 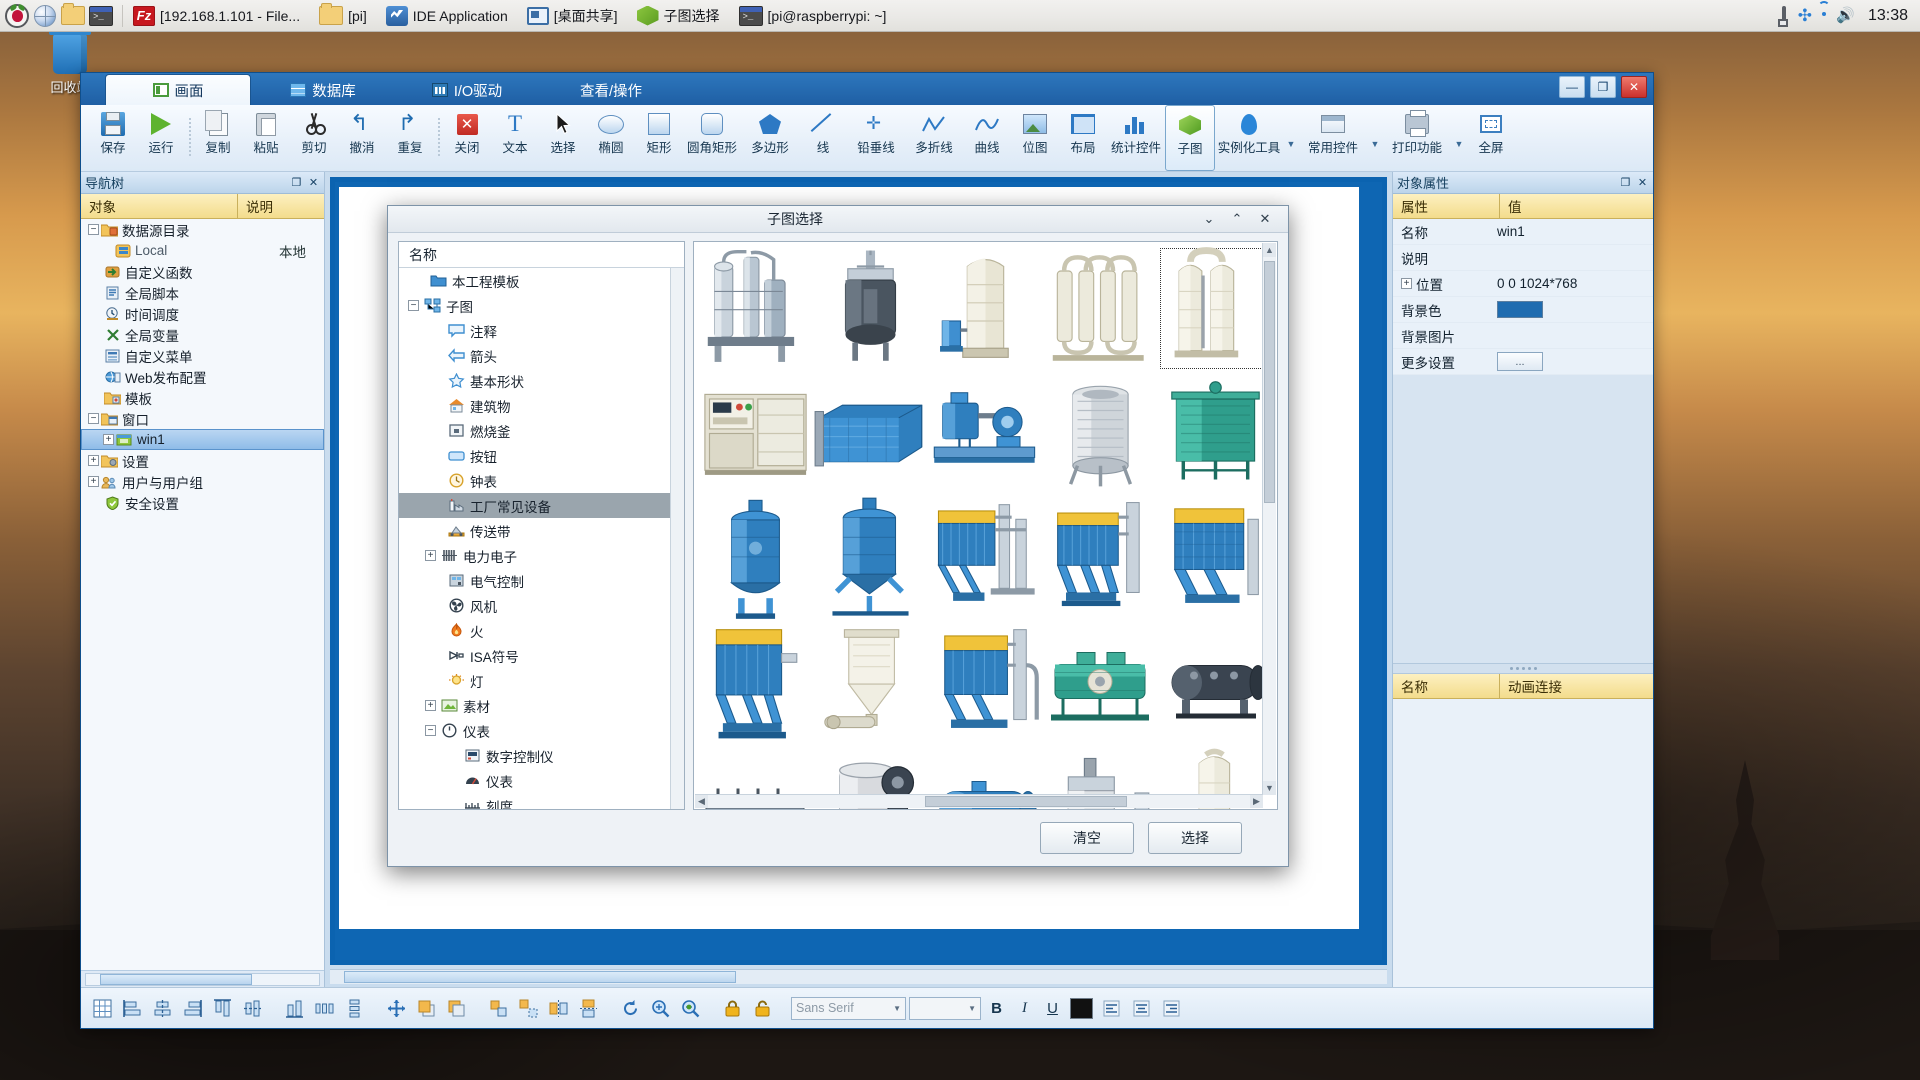 What do you see at coordinates (449, 16) in the screenshot?
I see `taskbar-window-ide: IDE Application` at bounding box center [449, 16].